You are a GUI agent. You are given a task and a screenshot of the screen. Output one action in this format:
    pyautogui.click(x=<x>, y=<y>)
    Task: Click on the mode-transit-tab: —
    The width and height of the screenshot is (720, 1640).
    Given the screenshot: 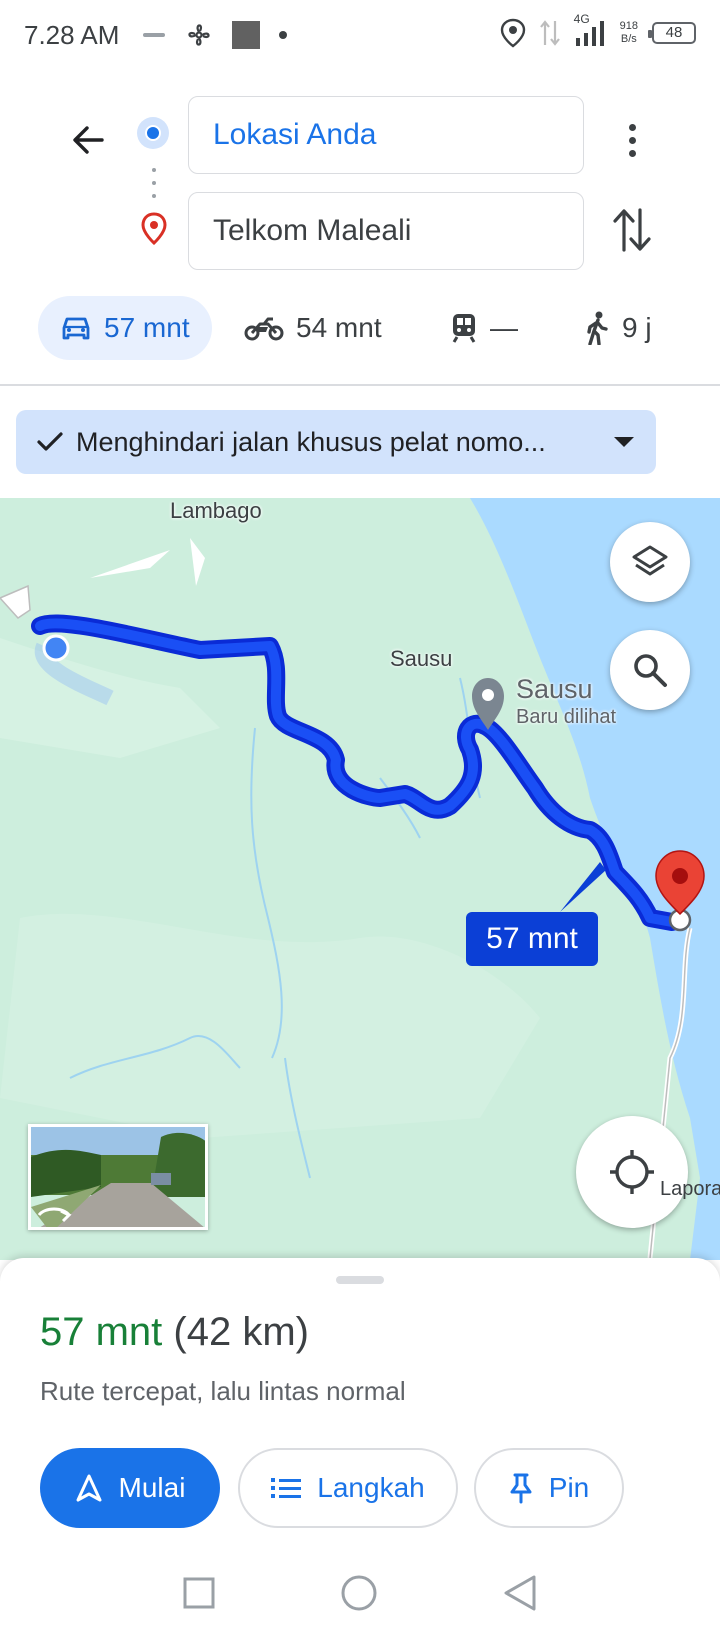 What is the action you would take?
    pyautogui.click(x=484, y=328)
    